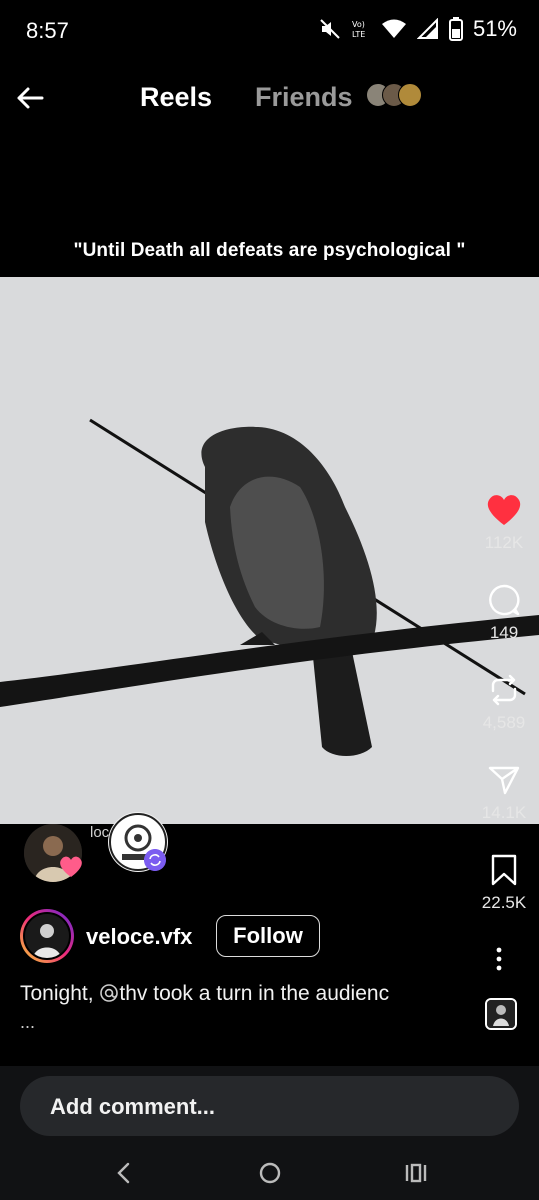  What do you see at coordinates (133, 993) in the screenshot?
I see `description-mention: thv` at bounding box center [133, 993].